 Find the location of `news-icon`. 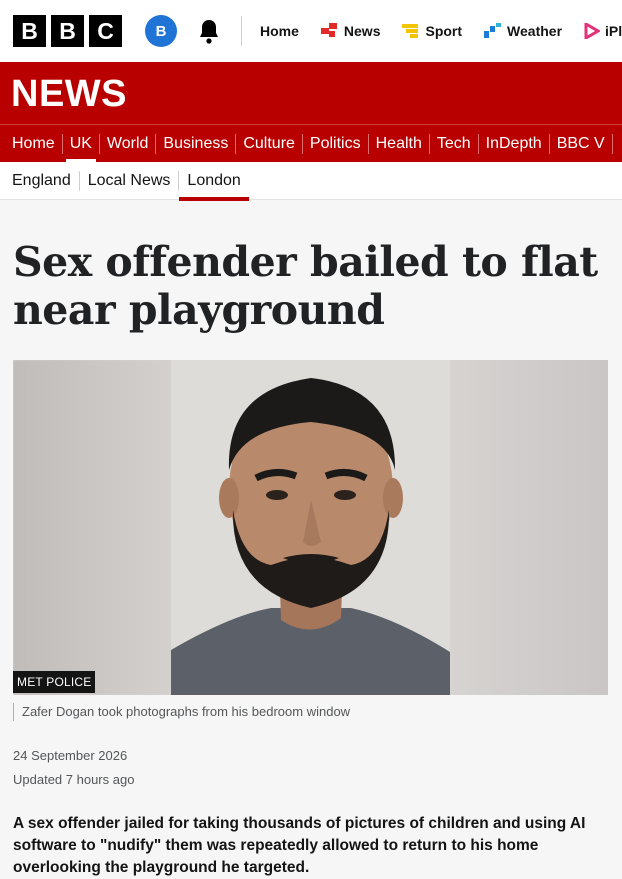

news-icon is located at coordinates (328, 30).